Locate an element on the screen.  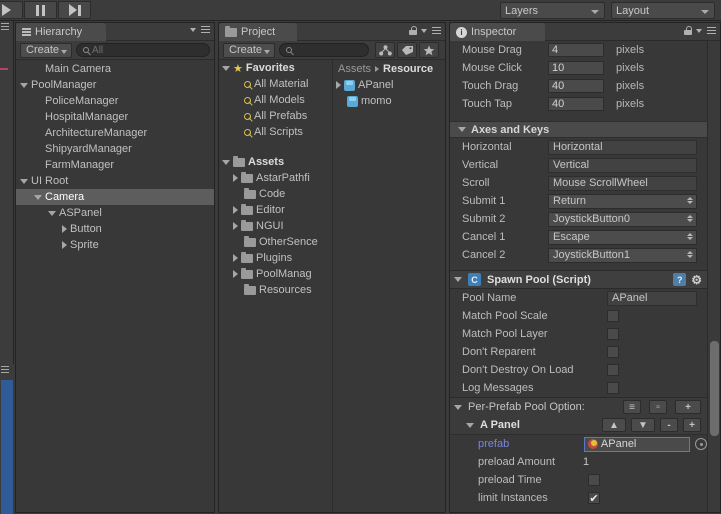
move-up-icon: ▲ is located at coordinates (614, 425).